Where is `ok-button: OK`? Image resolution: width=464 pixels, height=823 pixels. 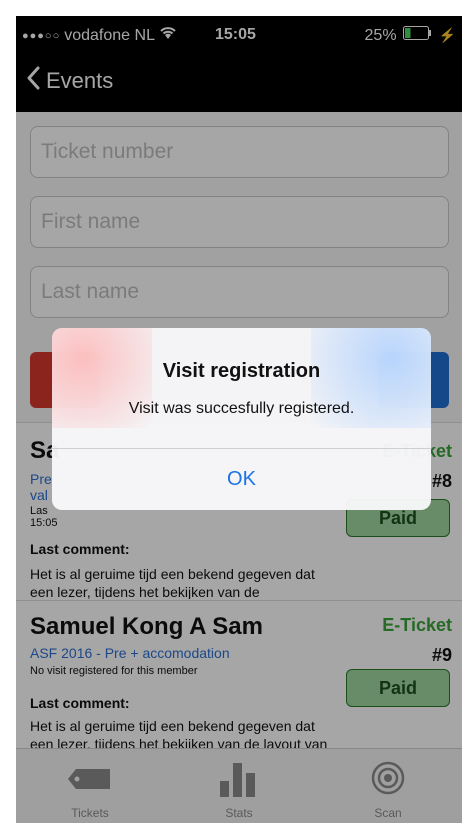 ok-button: OK is located at coordinates (241, 479).